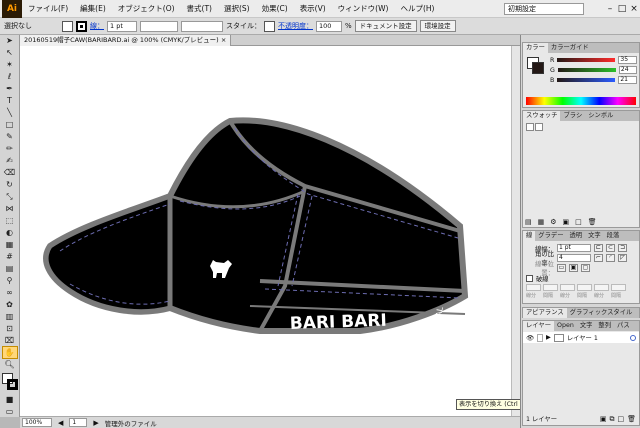 The image size is (640, 428). What do you see at coordinates (81, 26) in the screenshot?
I see `stroke-swatch` at bounding box center [81, 26].